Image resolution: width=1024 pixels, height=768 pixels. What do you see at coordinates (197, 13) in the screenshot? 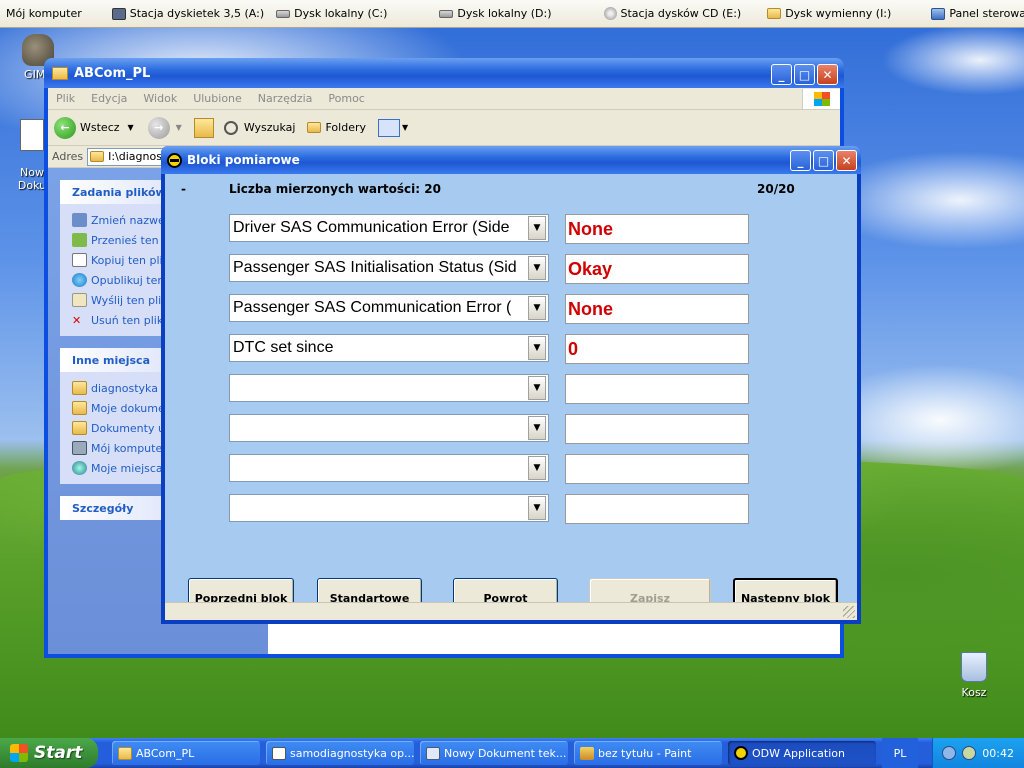
I see `topbar-label: Stacja dyskietek 3,5 (A:)` at bounding box center [197, 13].